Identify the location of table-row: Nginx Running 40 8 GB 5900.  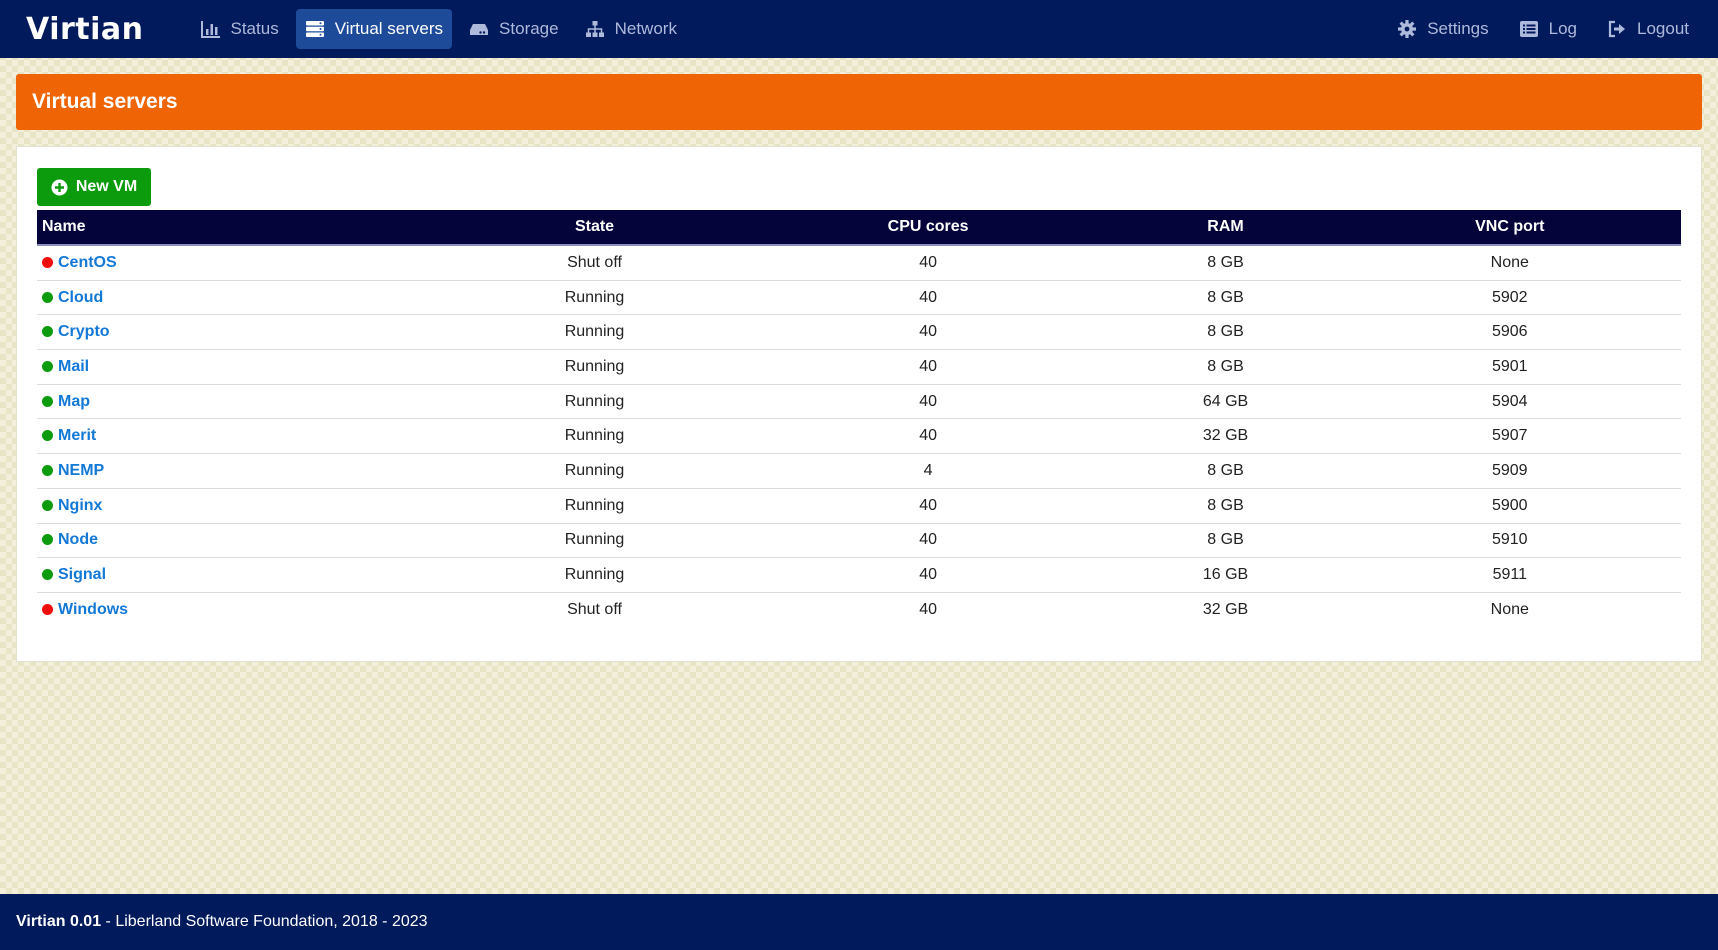
(859, 506).